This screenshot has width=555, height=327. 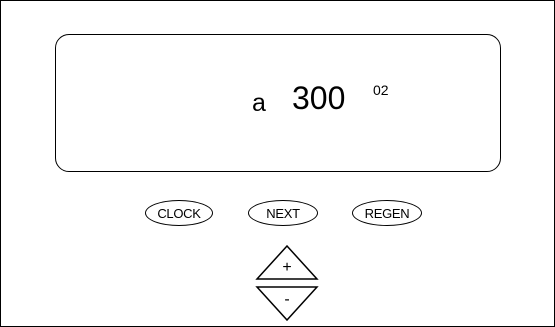 What do you see at coordinates (381, 90) in the screenshot?
I see `display-sub-value: 02` at bounding box center [381, 90].